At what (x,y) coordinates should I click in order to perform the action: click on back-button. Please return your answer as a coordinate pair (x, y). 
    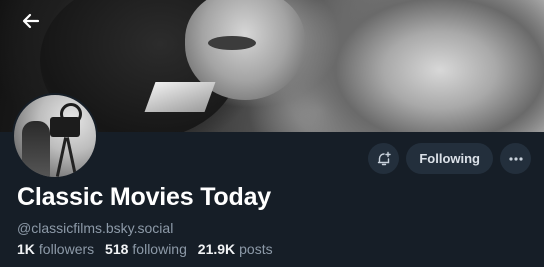
    Looking at the image, I should click on (31, 21).